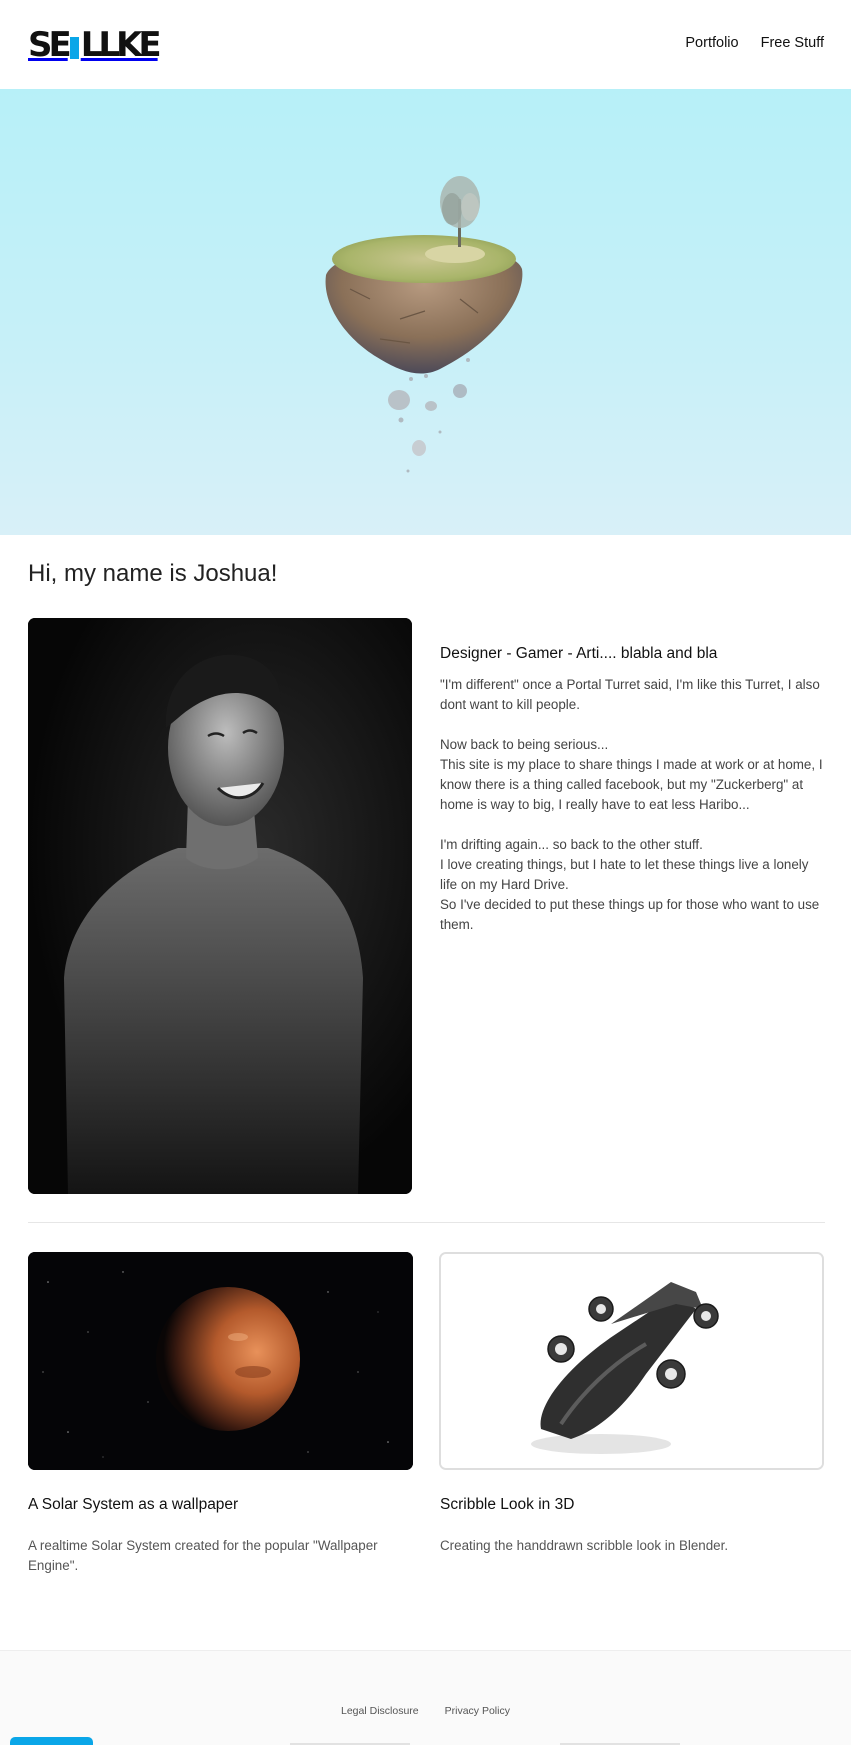 This screenshot has width=851, height=1745. What do you see at coordinates (425, 1698) in the screenshot?
I see `site-footer: Legal Disclosure Privacy Policy` at bounding box center [425, 1698].